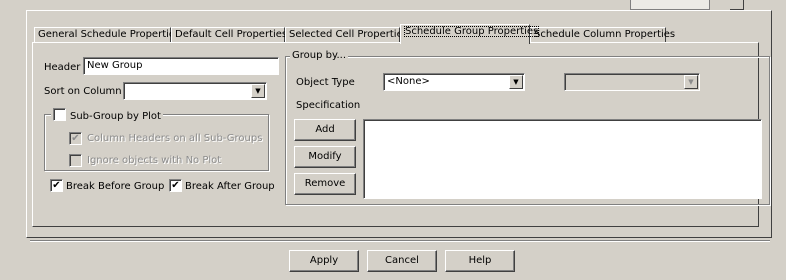 Image resolution: width=786 pixels, height=280 pixels. Describe the element at coordinates (402, 261) in the screenshot. I see `cancel-button: Cancel` at that location.